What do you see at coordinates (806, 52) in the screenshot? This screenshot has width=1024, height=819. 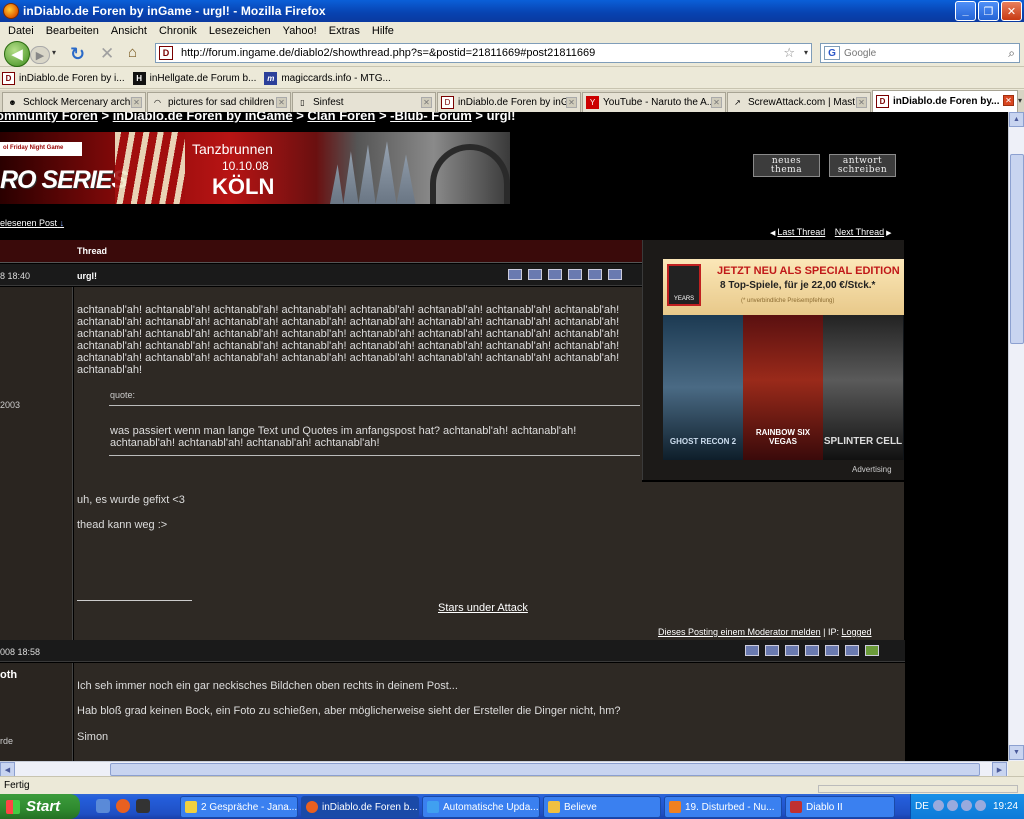 I see `url-dropdown-icon: ▾` at bounding box center [806, 52].